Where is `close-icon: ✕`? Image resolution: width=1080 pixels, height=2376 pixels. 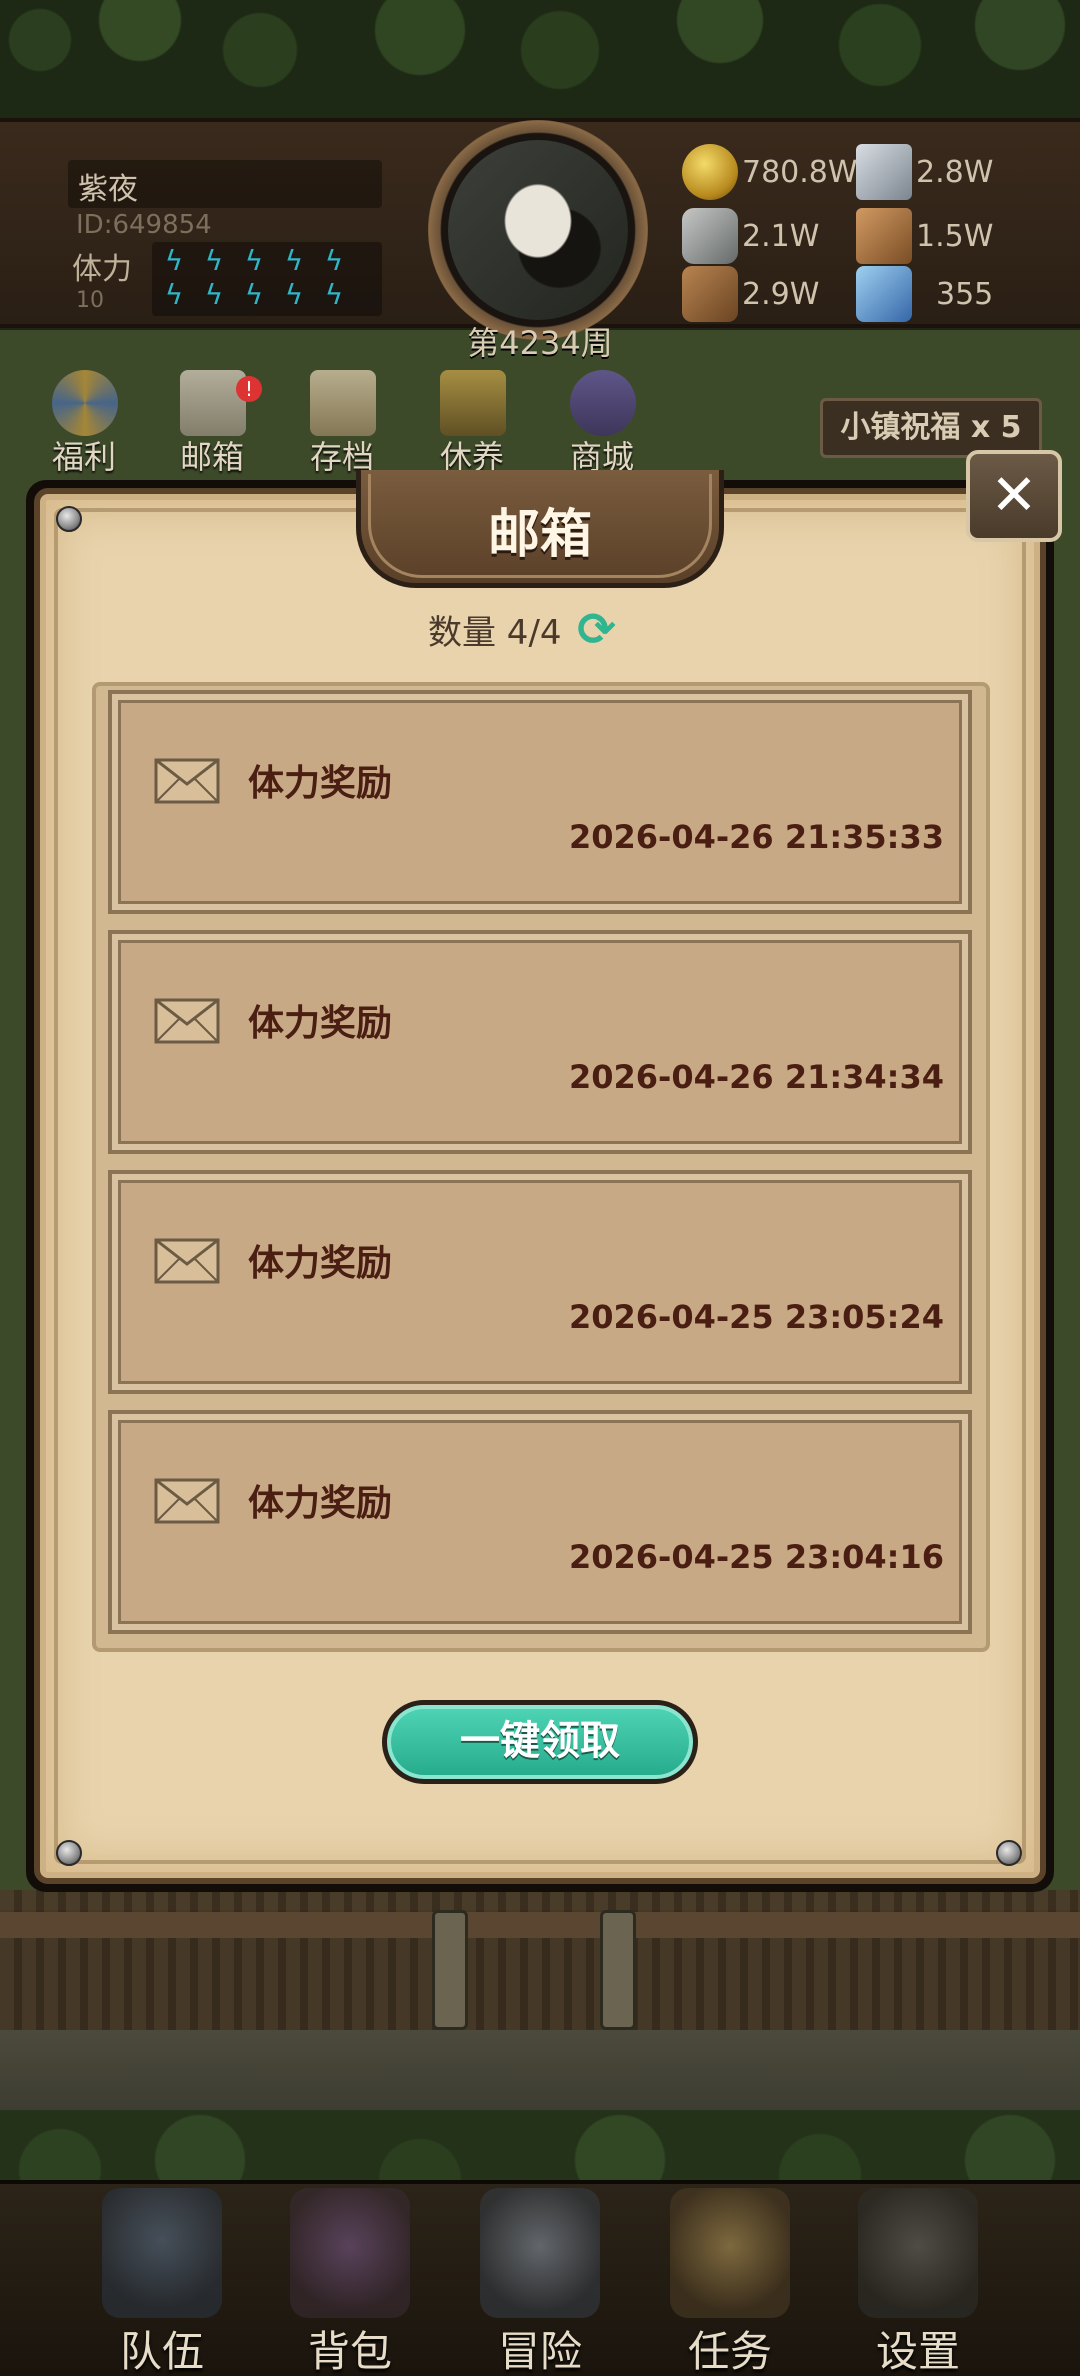 close-icon: ✕ is located at coordinates (1014, 495).